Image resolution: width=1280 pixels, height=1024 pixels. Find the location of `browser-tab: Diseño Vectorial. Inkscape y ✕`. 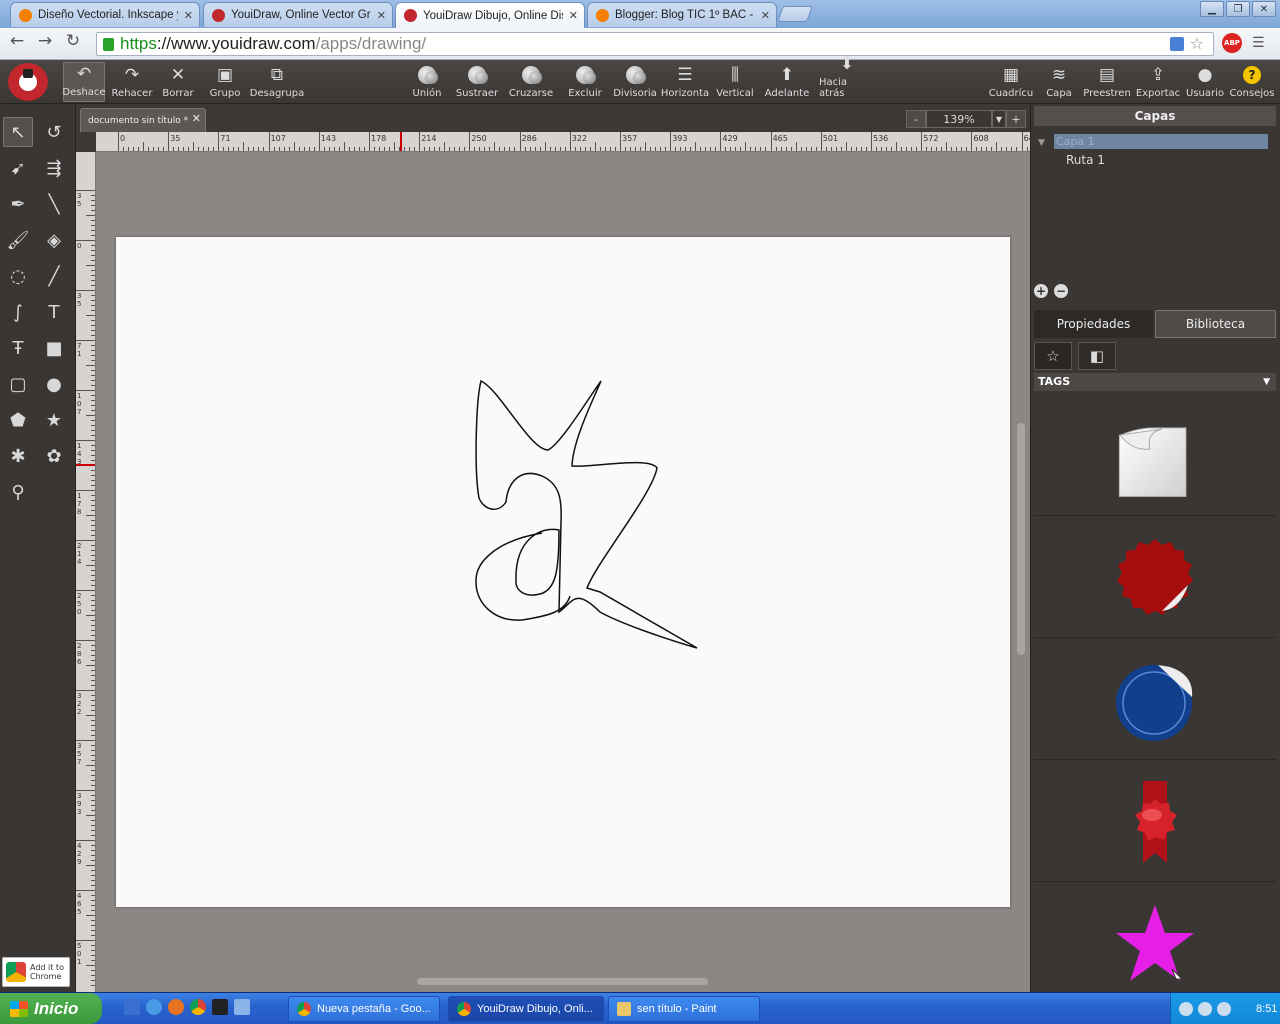

browser-tab: Diseño Vectorial. Inkscape y ✕ is located at coordinates (105, 14).